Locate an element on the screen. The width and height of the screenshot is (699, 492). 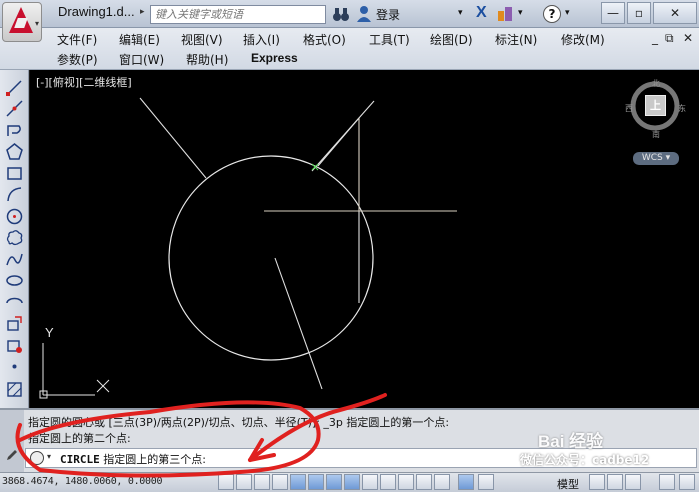
application-menu-button: ▾ is located at coordinates (22, 22).